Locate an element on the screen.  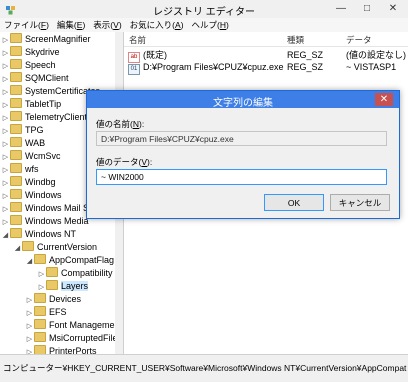
minimize-button: — is located at coordinates (341, 9).